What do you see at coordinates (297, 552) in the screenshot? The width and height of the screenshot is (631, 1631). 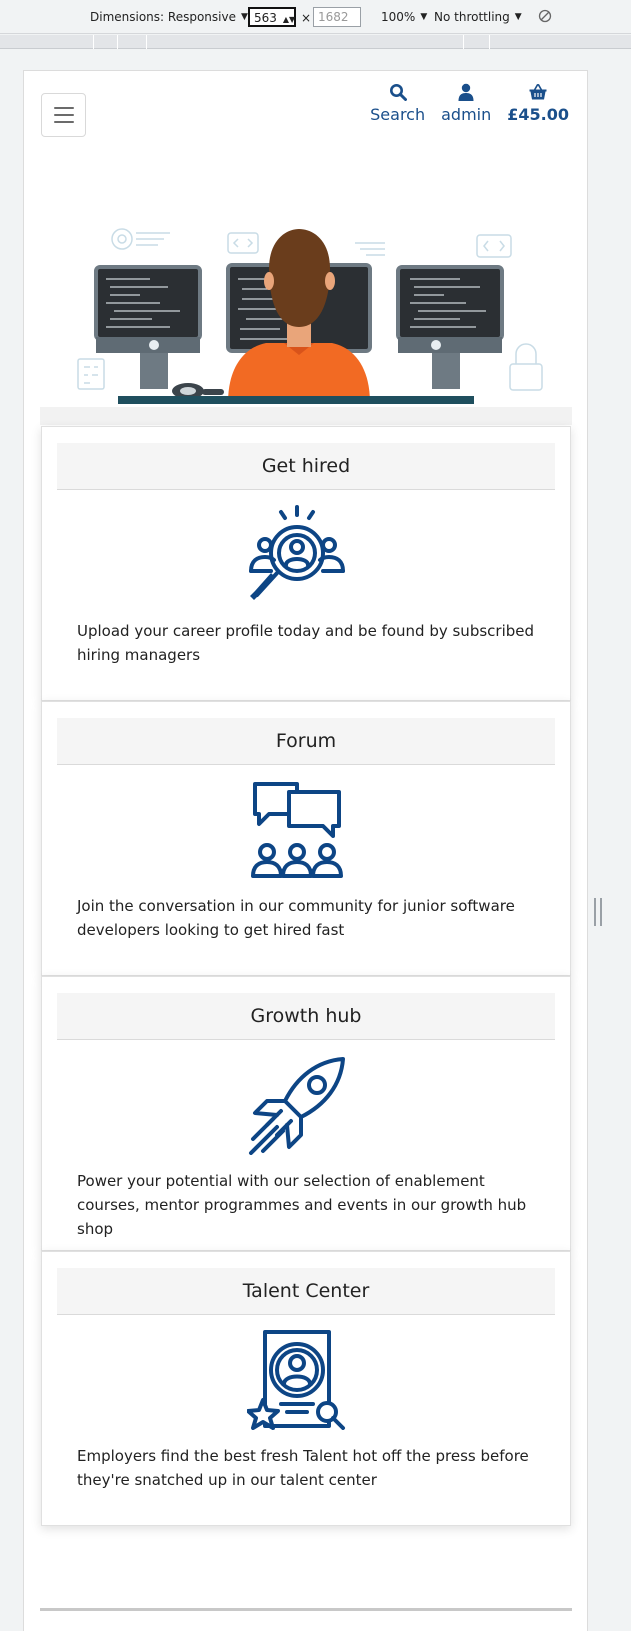 I see `recruitment-search-icon` at bounding box center [297, 552].